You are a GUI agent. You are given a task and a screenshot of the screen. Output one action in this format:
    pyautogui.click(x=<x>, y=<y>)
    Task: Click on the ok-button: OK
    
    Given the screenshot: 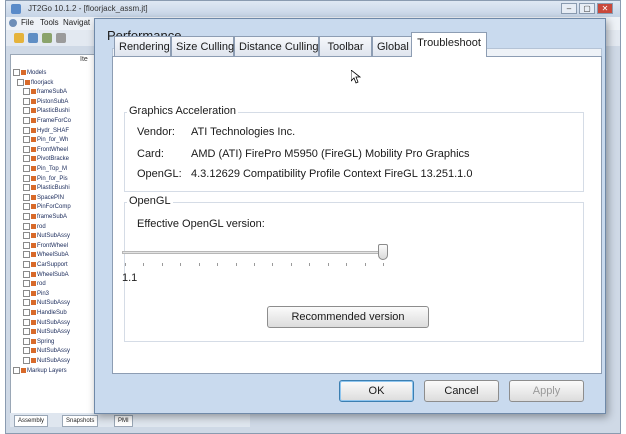 What is the action you would take?
    pyautogui.click(x=376, y=391)
    